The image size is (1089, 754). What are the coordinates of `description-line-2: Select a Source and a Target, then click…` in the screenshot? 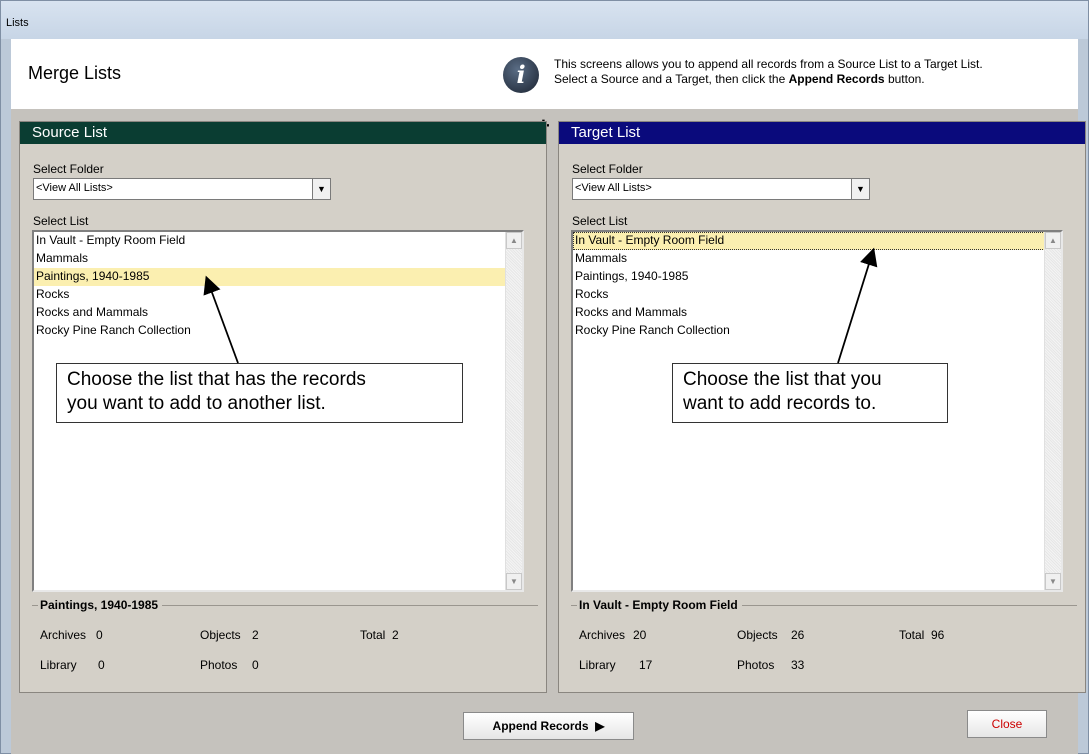 It's located at (814, 79).